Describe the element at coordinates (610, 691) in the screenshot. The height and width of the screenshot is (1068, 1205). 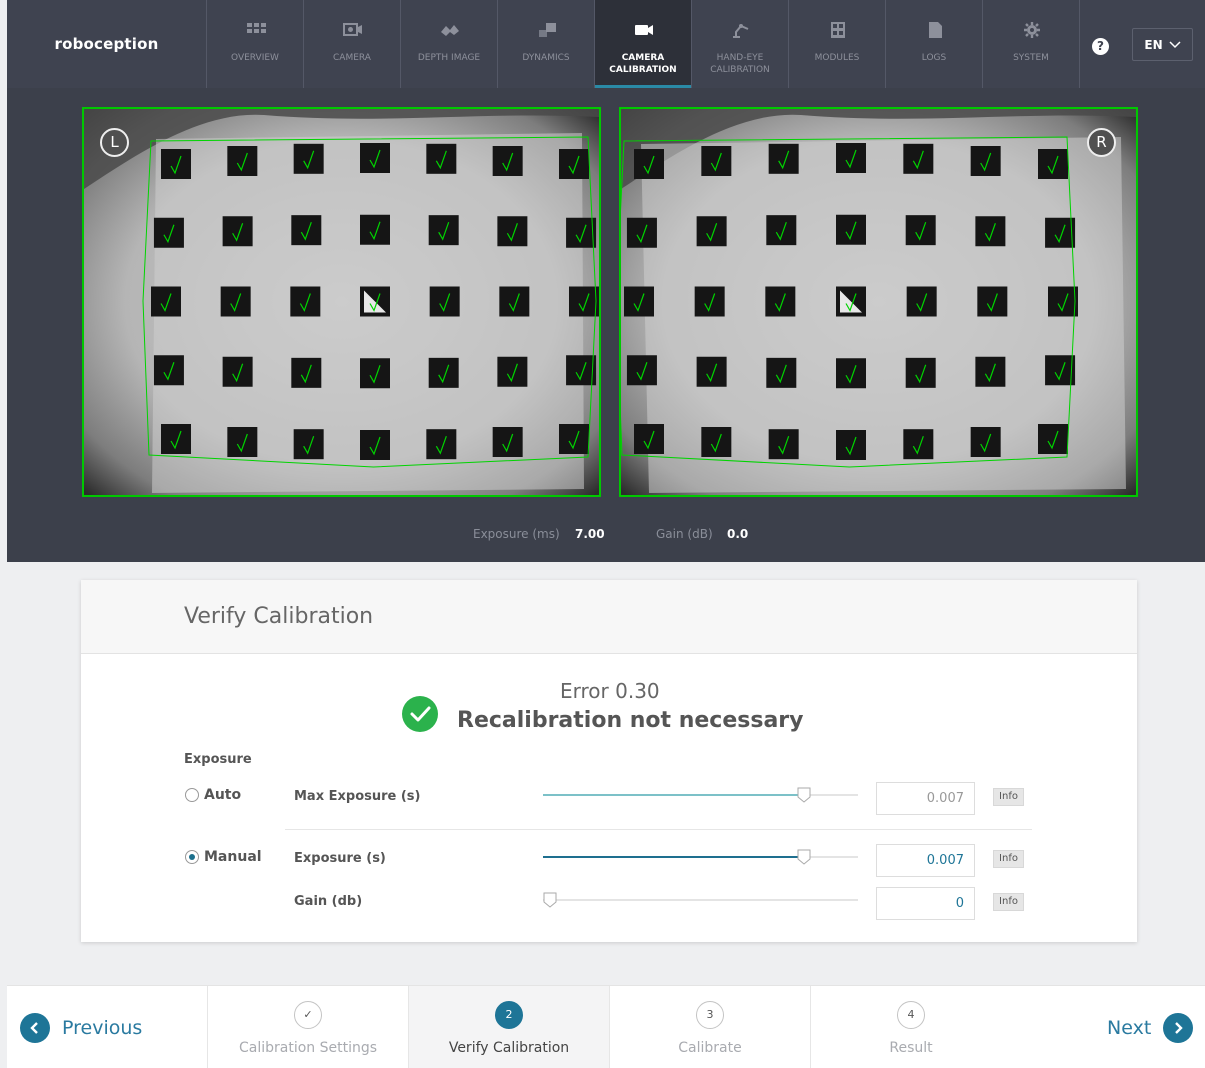
I see `error-value: Error 0.30` at that location.